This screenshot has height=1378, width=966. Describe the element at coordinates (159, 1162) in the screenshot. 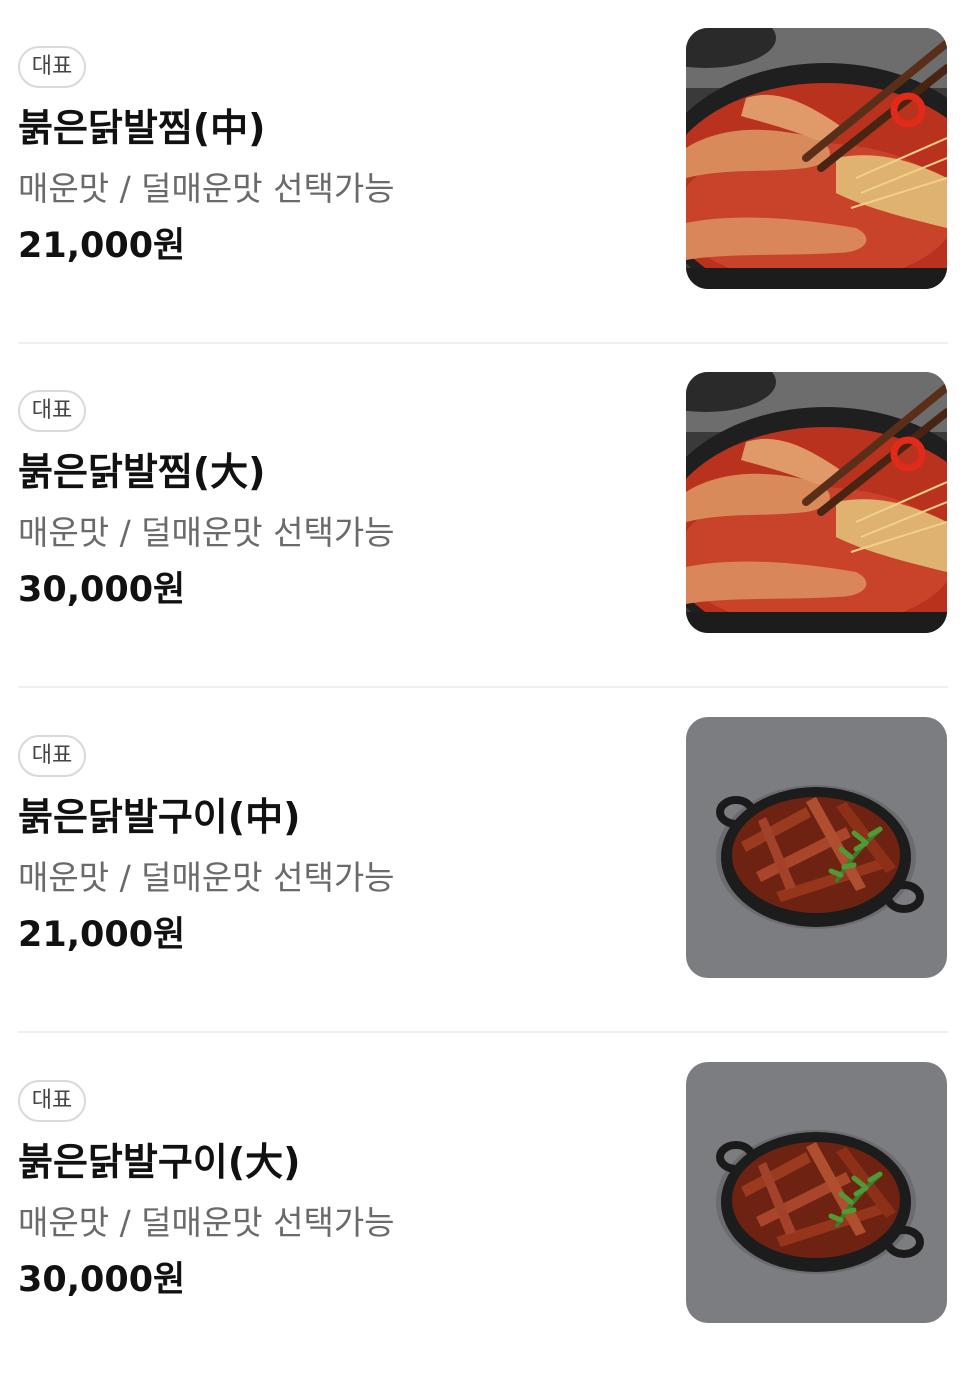

I see `menu-item-name: 붉은닭발구이(大)` at that location.